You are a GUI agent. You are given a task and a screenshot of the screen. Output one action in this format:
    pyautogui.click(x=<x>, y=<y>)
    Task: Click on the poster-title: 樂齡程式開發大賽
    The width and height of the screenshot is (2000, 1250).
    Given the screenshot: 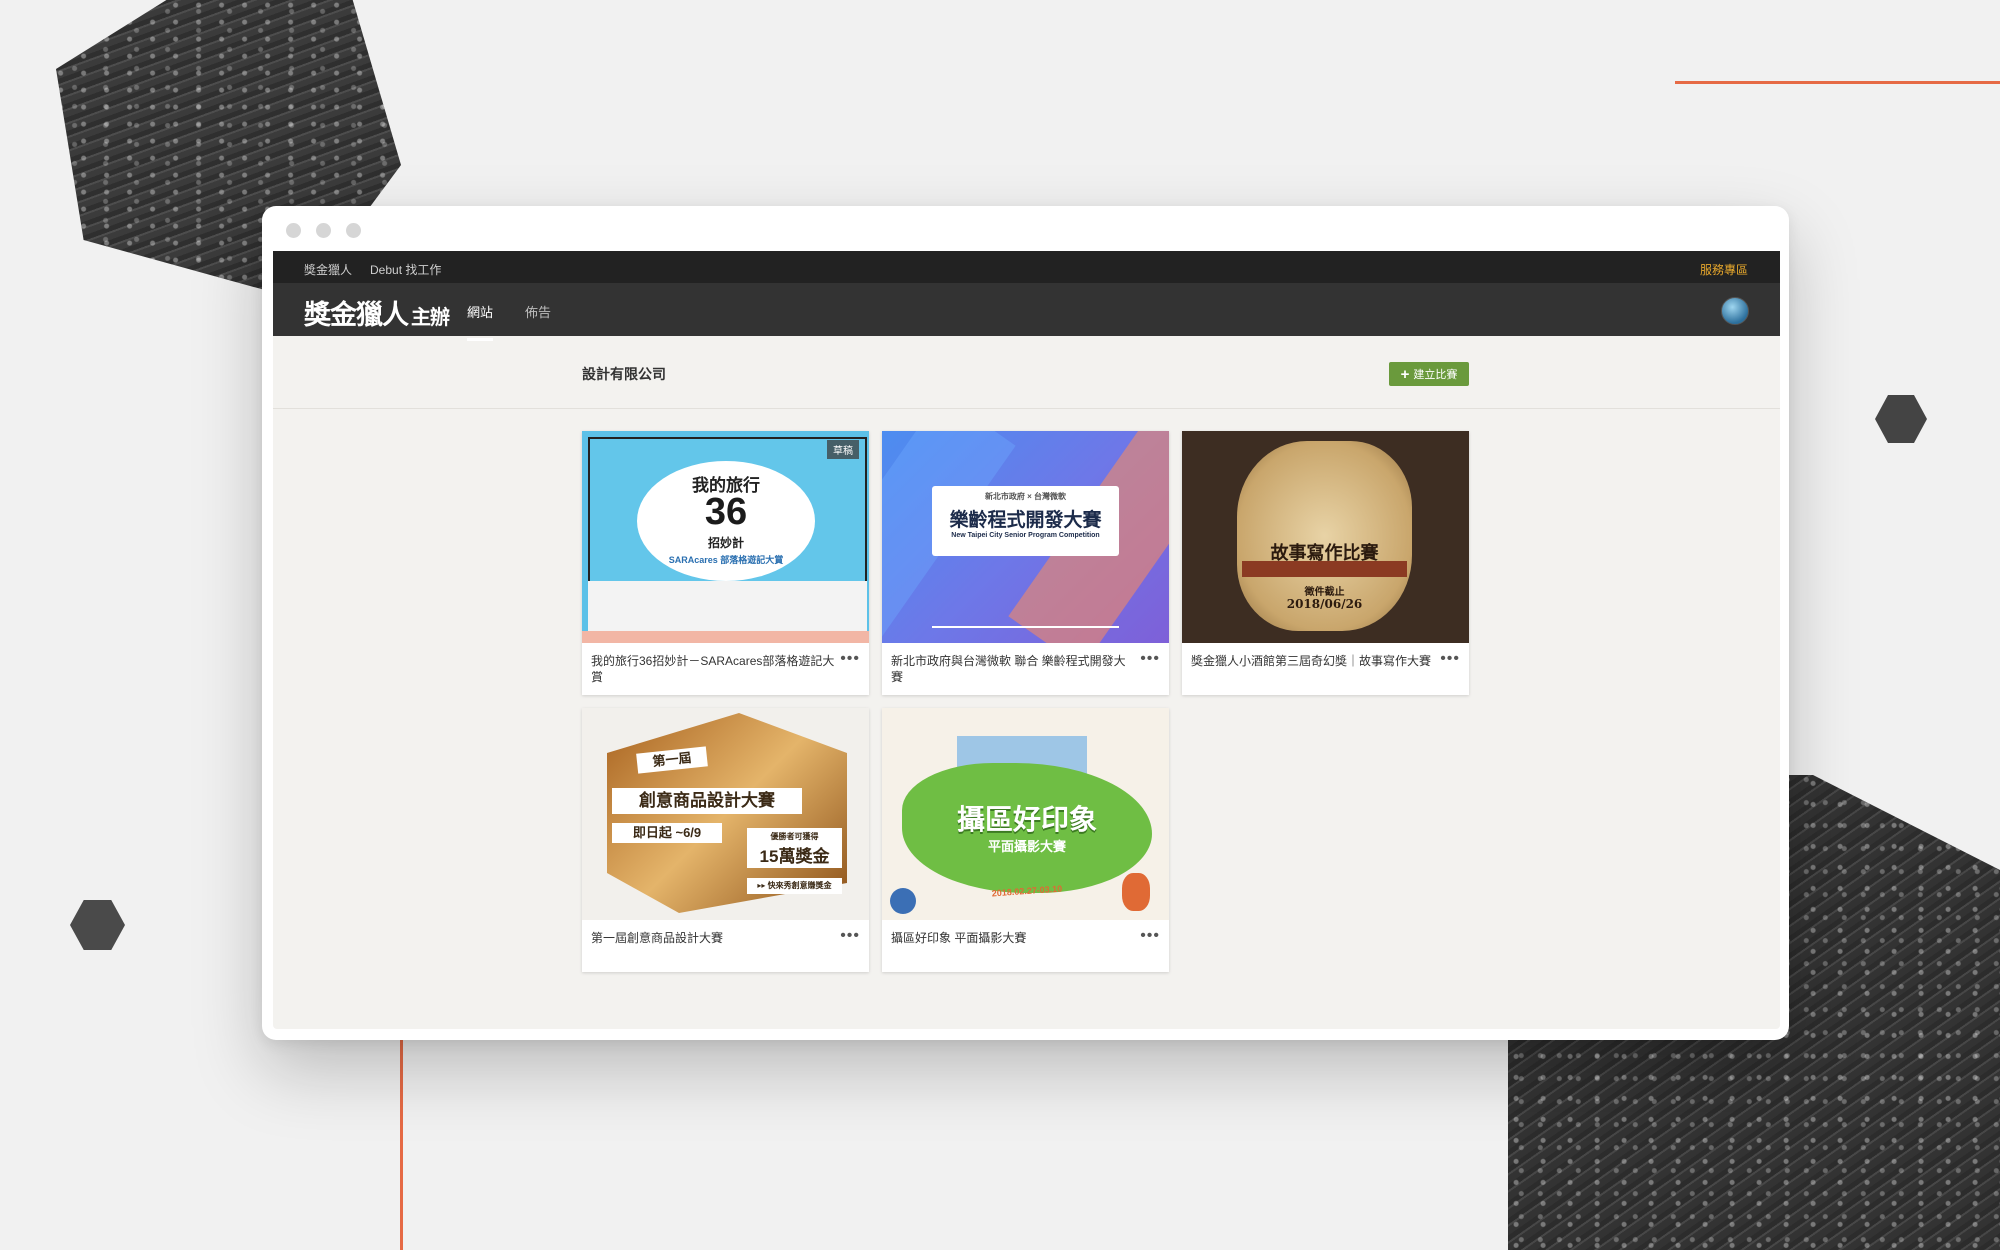 What is the action you would take?
    pyautogui.click(x=1025, y=520)
    